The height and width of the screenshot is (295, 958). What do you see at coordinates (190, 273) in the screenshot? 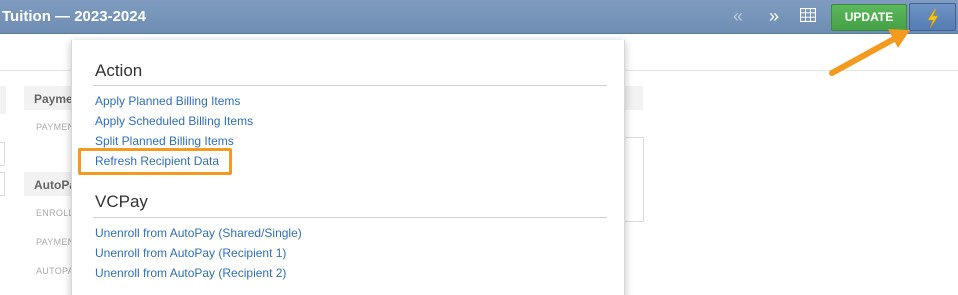
I see `menu-item-unenroll-recipient-2: Unenroll from AutoPay (Recipient 2)` at bounding box center [190, 273].